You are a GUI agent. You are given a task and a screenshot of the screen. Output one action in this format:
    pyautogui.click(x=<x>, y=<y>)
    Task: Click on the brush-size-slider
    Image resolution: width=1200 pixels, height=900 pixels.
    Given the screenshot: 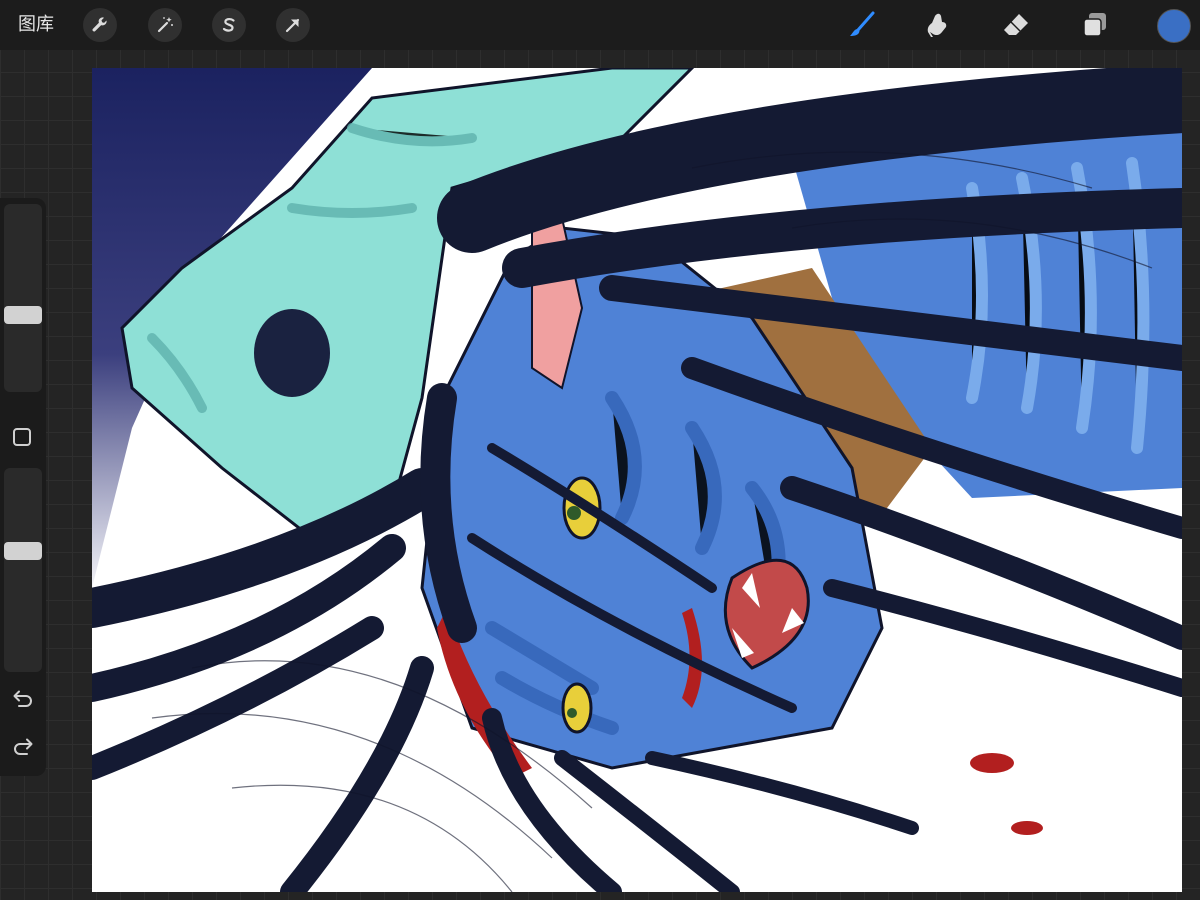 What is the action you would take?
    pyautogui.click(x=23, y=298)
    